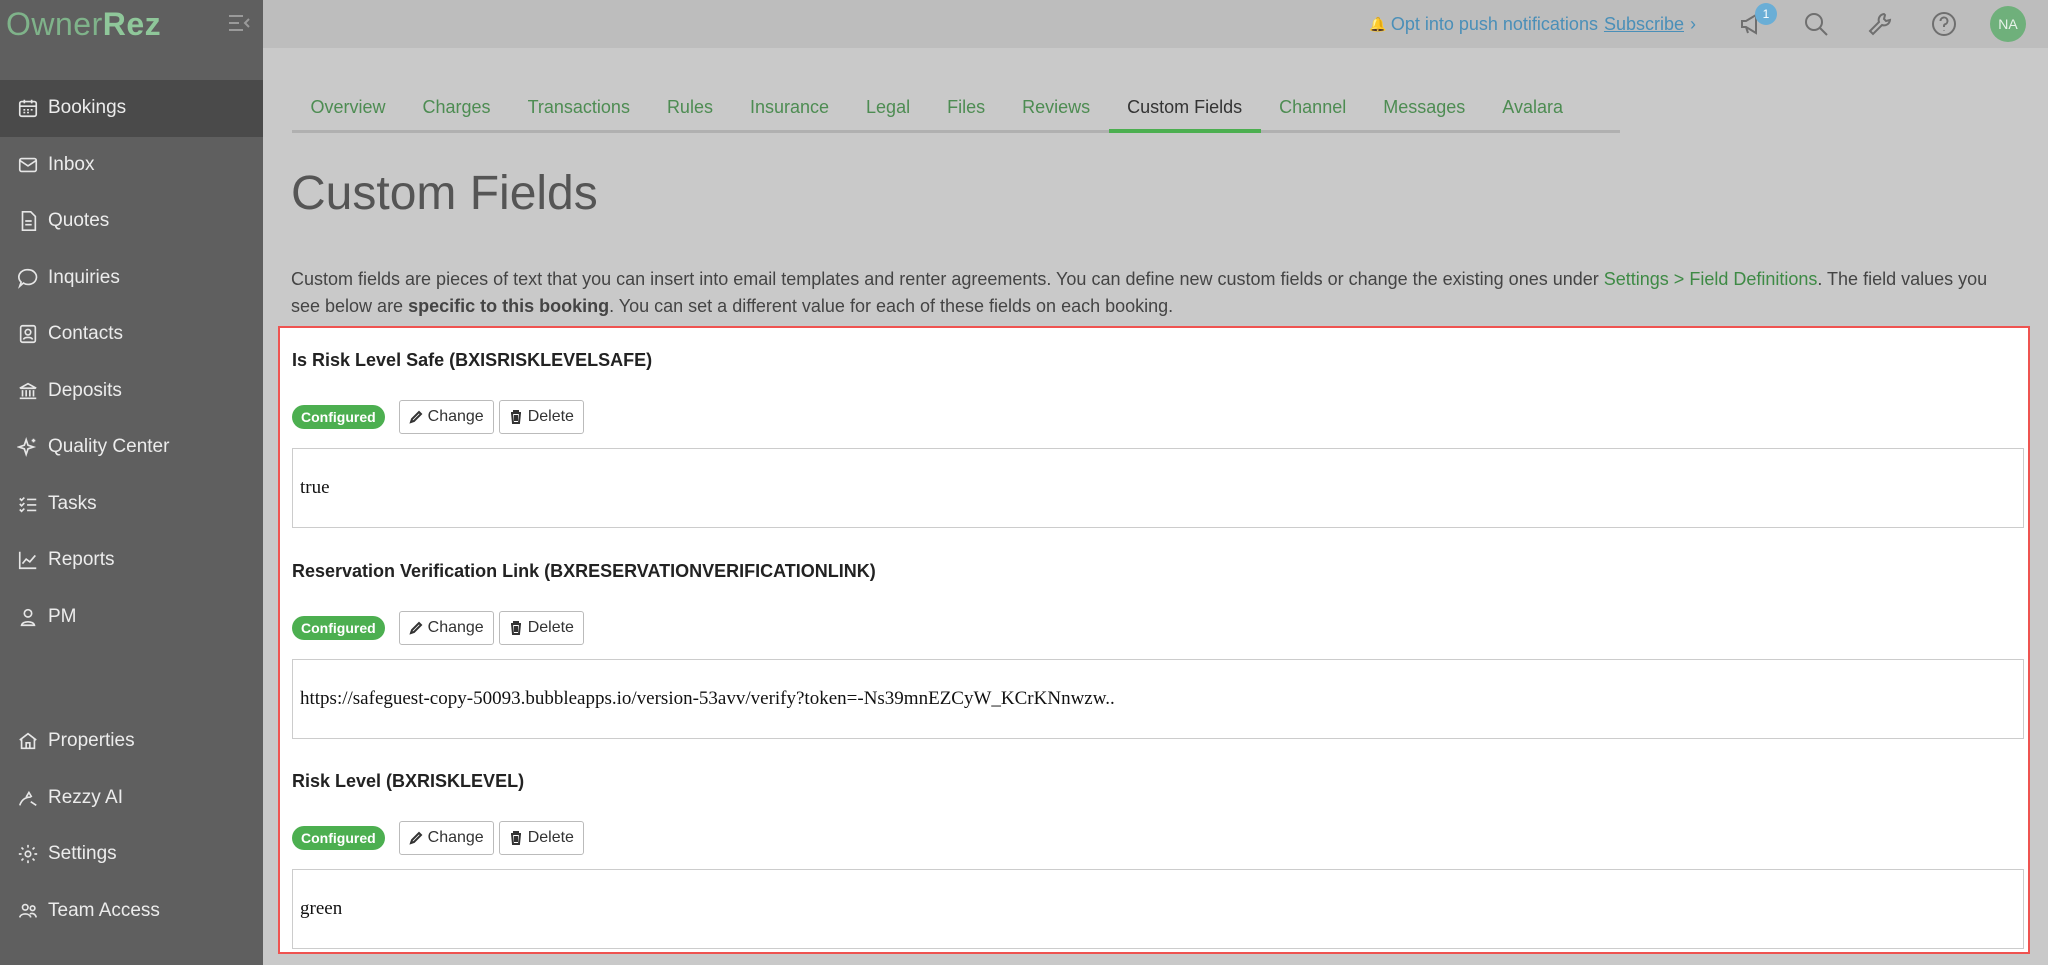 The height and width of the screenshot is (965, 2048). I want to click on sidebar-item-label: Contacts, so click(85, 334).